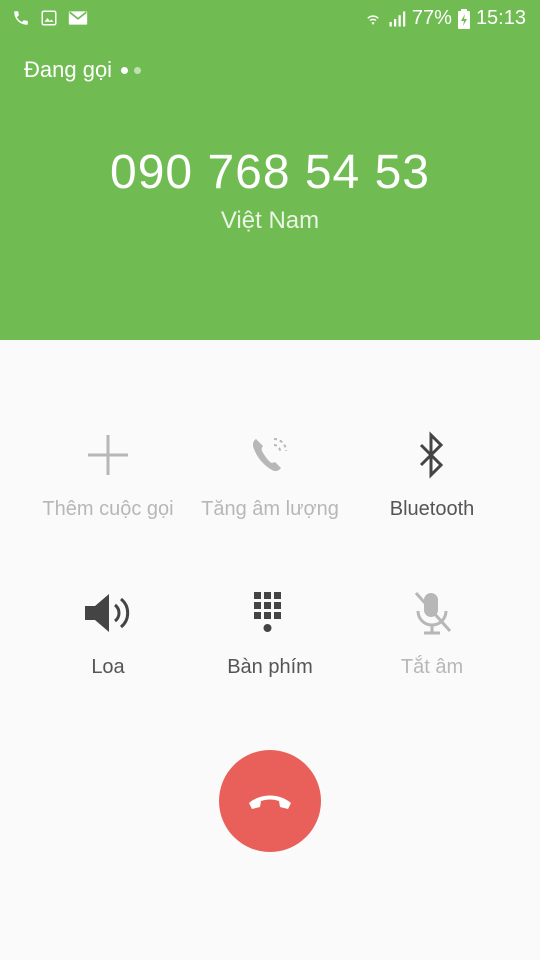 The width and height of the screenshot is (540, 960). Describe the element at coordinates (108, 509) in the screenshot. I see `add-call-label: Thêm cuộc gọi` at that location.